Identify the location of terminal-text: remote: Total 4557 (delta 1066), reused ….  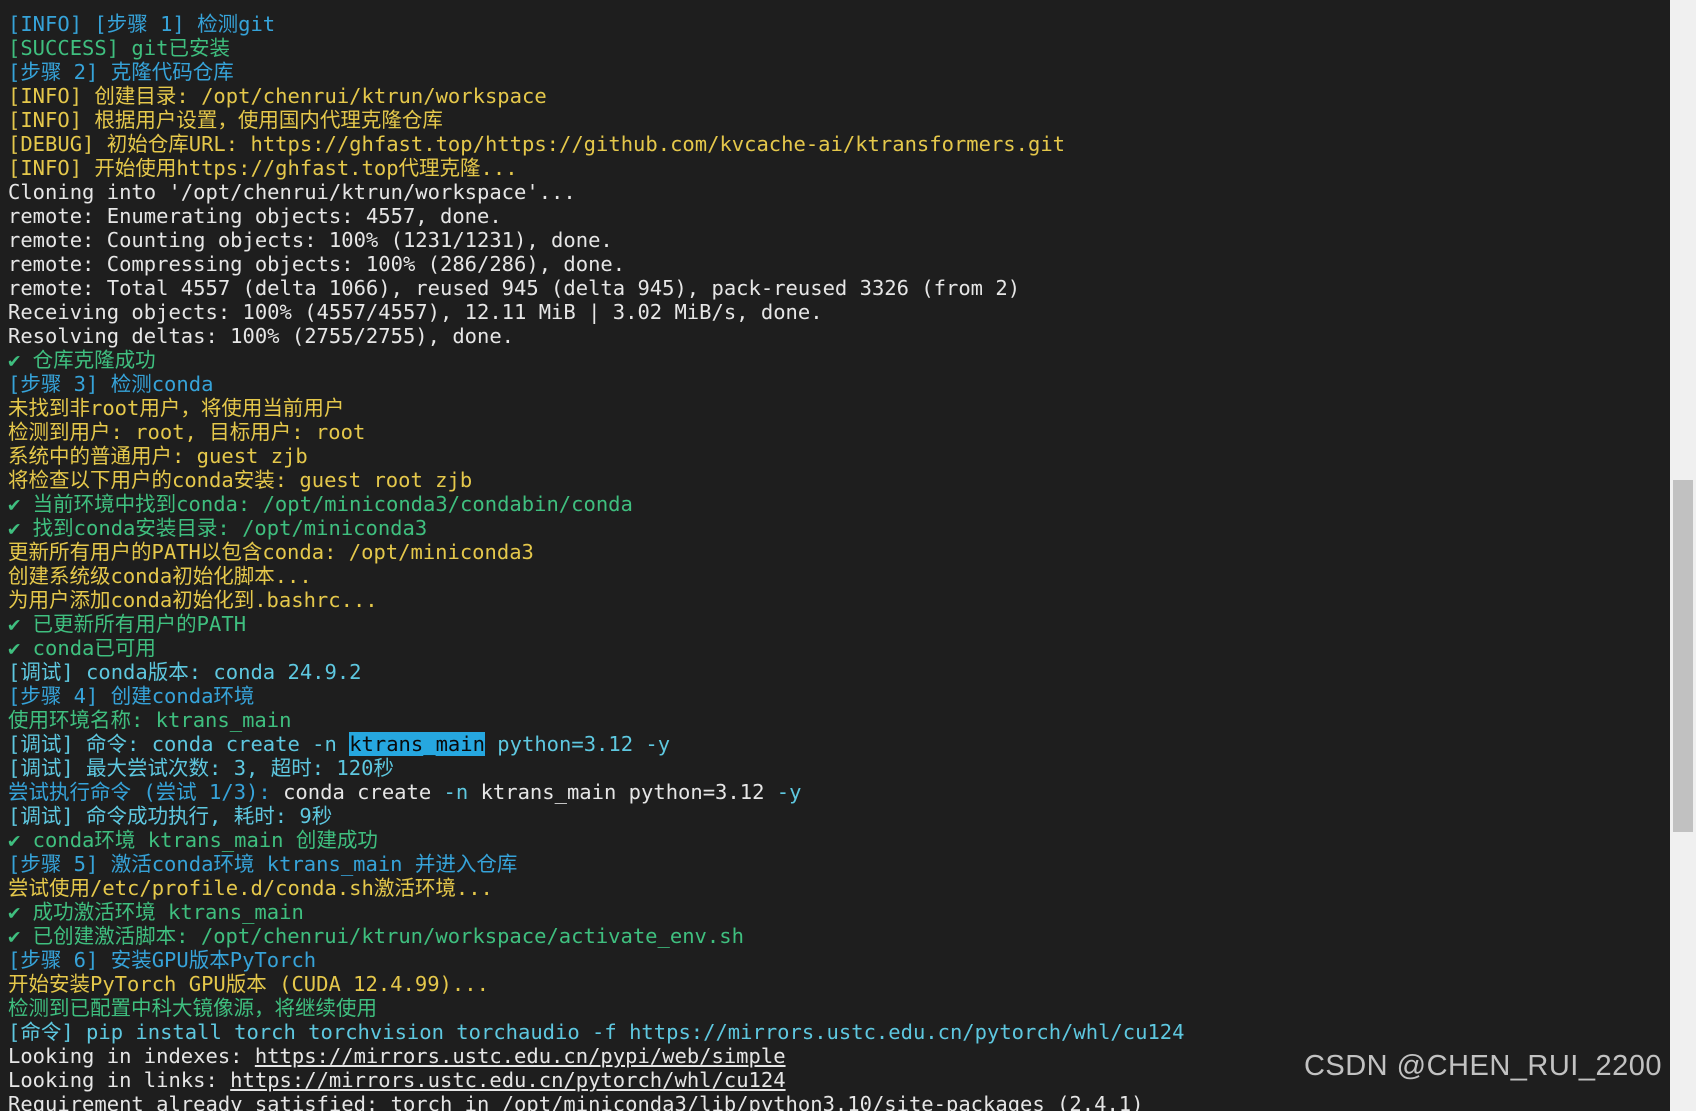
(514, 288).